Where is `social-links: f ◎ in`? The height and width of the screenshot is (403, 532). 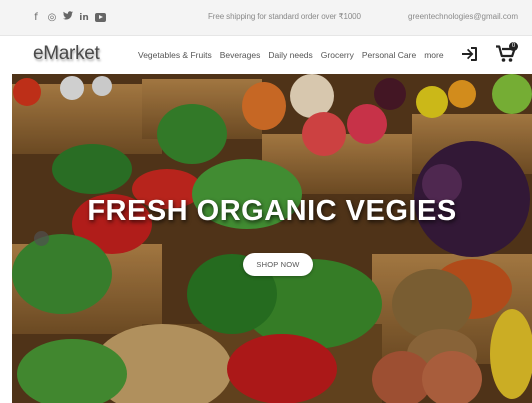
social-links: f ◎ in is located at coordinates (68, 17).